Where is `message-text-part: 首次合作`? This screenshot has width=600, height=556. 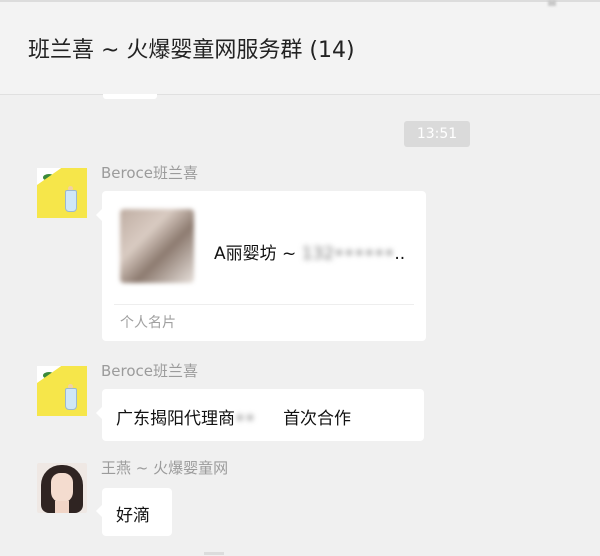
message-text-part: 首次合作 is located at coordinates (317, 419).